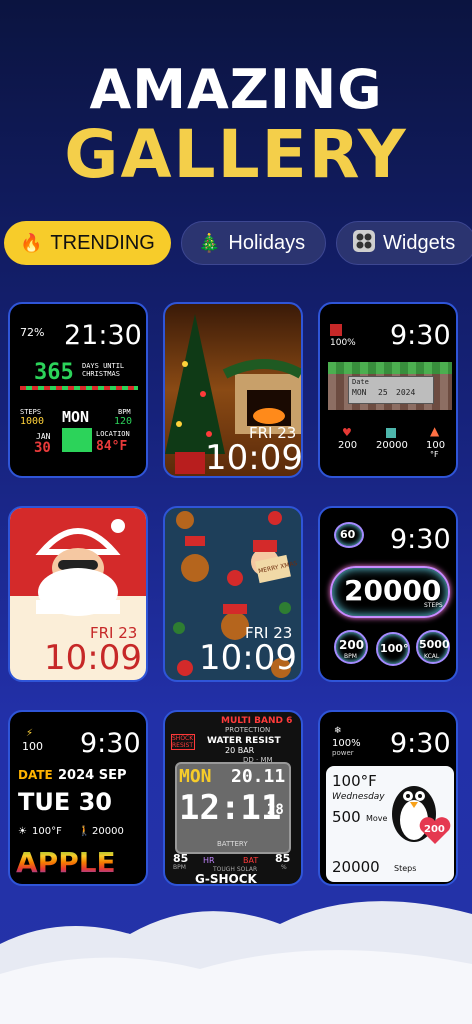 The height and width of the screenshot is (1024, 472). Describe the element at coordinates (113, 434) in the screenshot. I see `location-label: LOCATION` at that location.